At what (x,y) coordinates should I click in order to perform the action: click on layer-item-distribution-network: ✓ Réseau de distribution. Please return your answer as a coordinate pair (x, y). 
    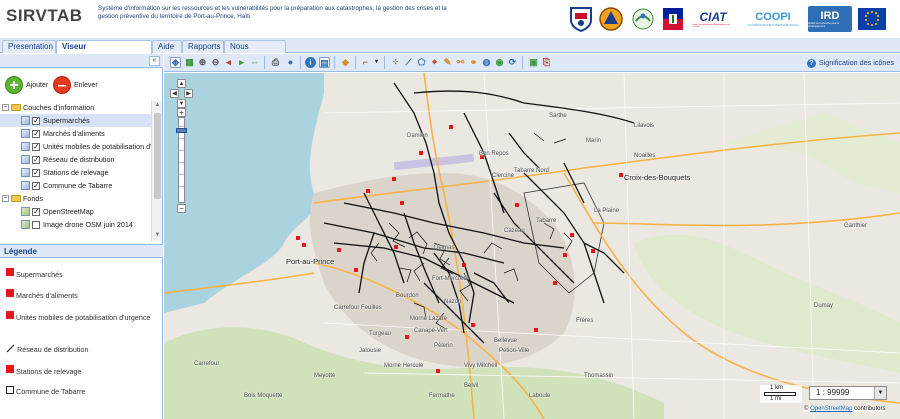
    Looking at the image, I should click on (75, 159).